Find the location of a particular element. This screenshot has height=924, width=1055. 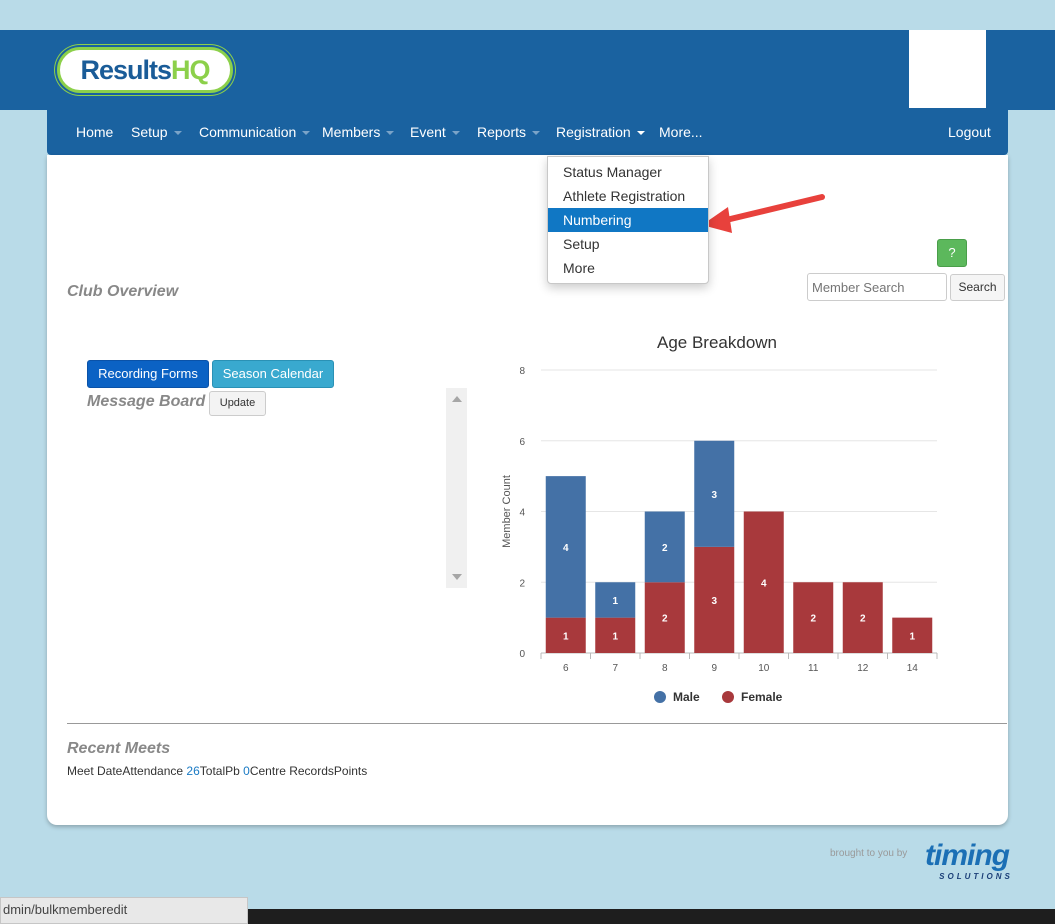

nav-communication: Communication is located at coordinates (255, 132).